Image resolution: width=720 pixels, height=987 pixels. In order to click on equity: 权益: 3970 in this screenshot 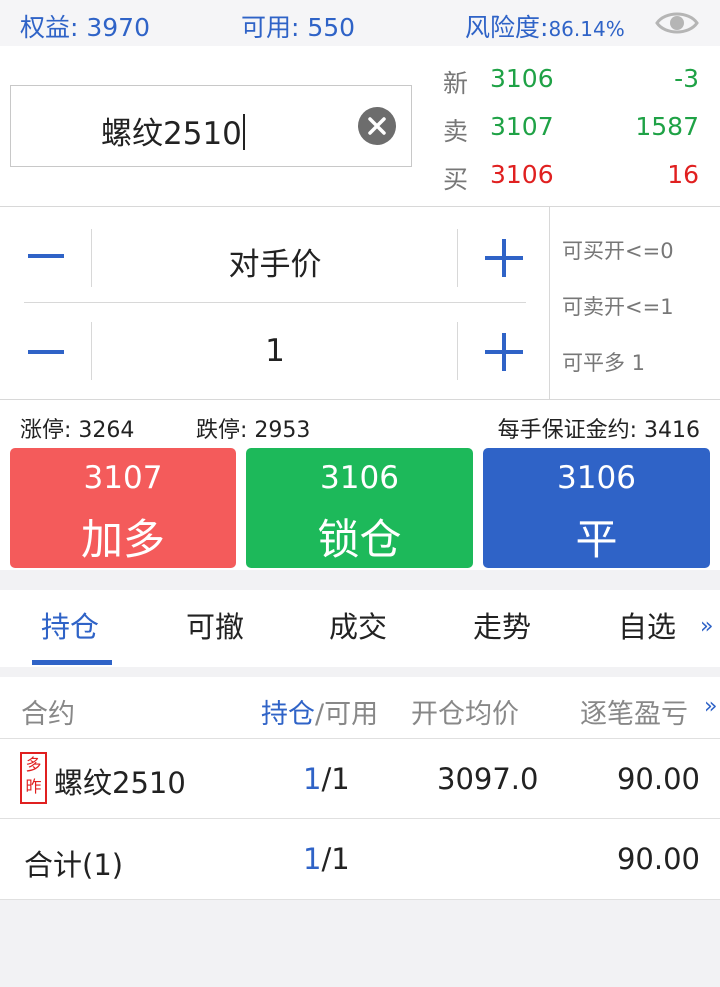, I will do `click(85, 26)`.